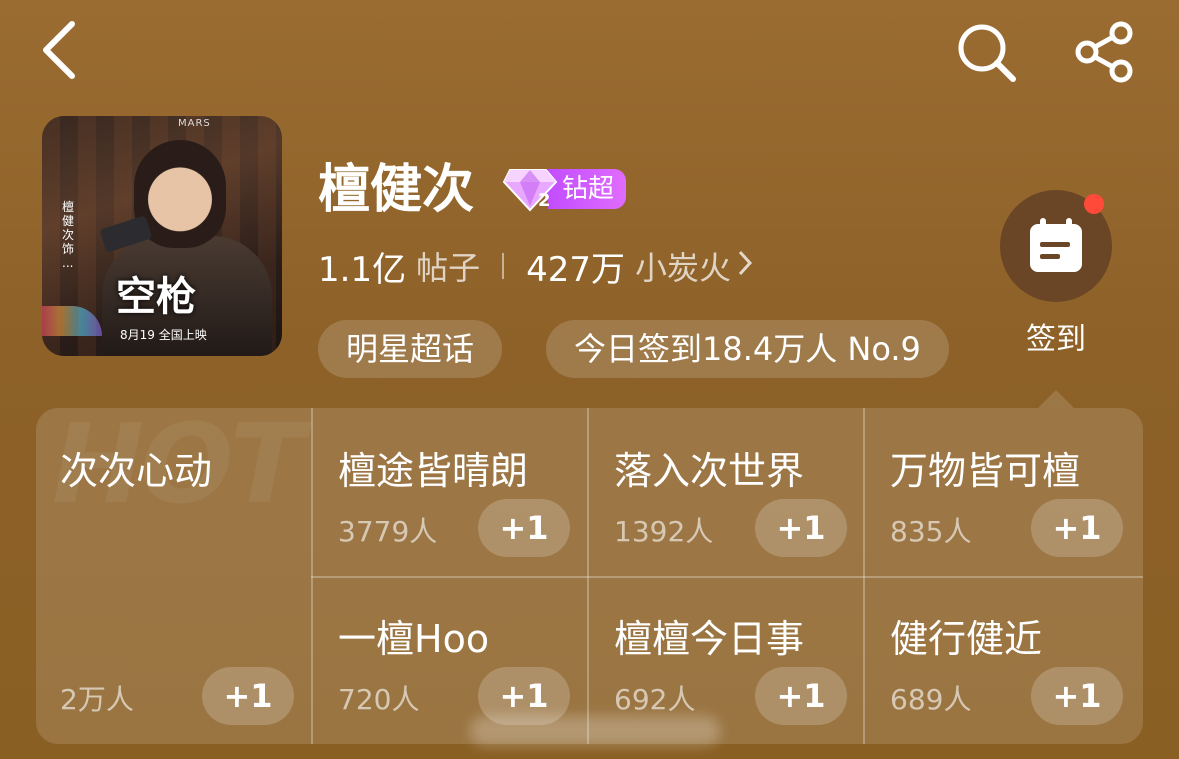 Image resolution: width=1179 pixels, height=759 pixels. Describe the element at coordinates (709, 635) in the screenshot. I see `hot-item-title: 檀檀今日事` at that location.